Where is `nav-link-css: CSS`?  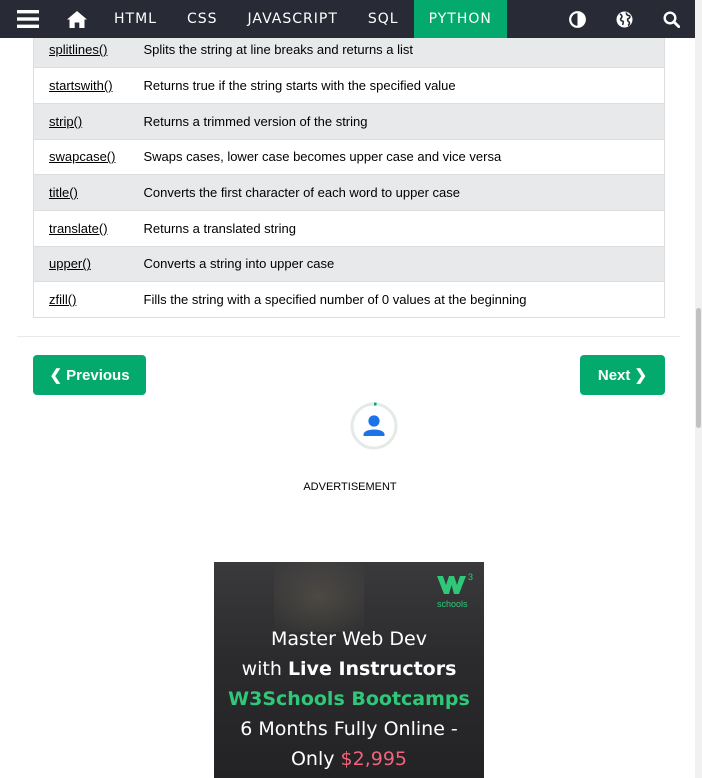
nav-link-css: CSS is located at coordinates (202, 19).